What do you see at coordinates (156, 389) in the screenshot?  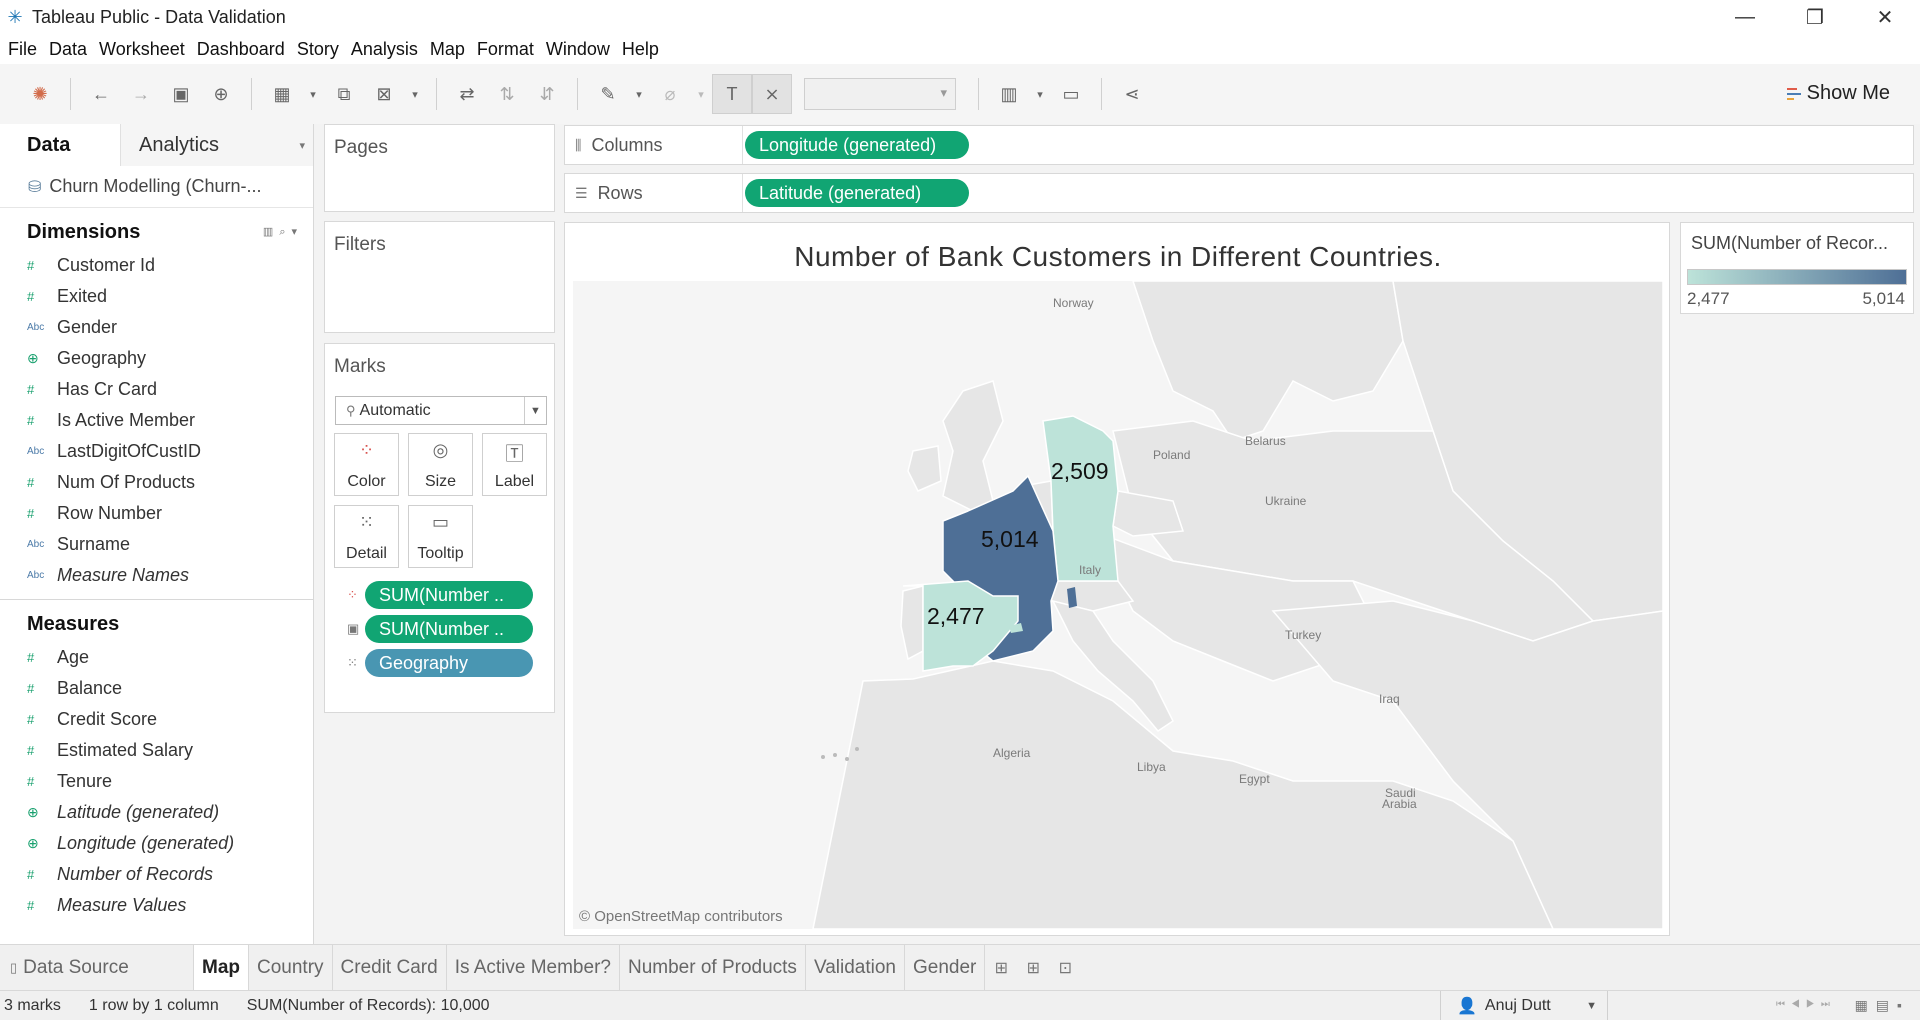 I see `field-item: # Has Cr Card` at bounding box center [156, 389].